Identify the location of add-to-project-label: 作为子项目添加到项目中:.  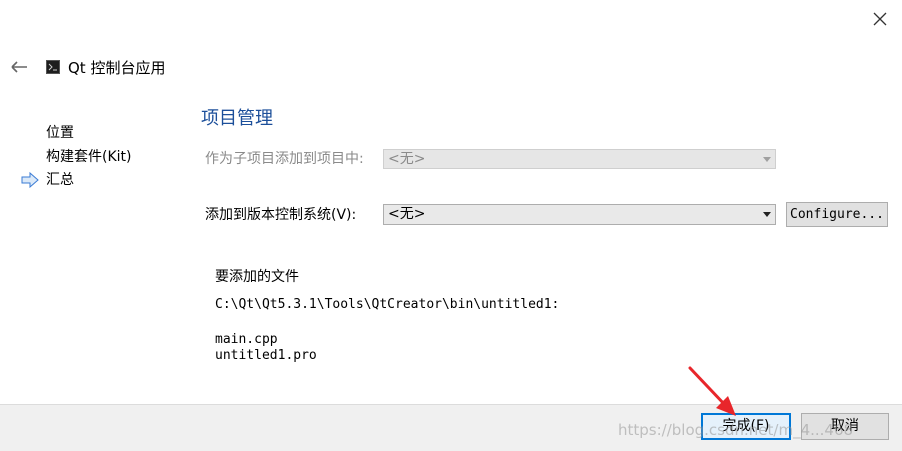
(284, 159).